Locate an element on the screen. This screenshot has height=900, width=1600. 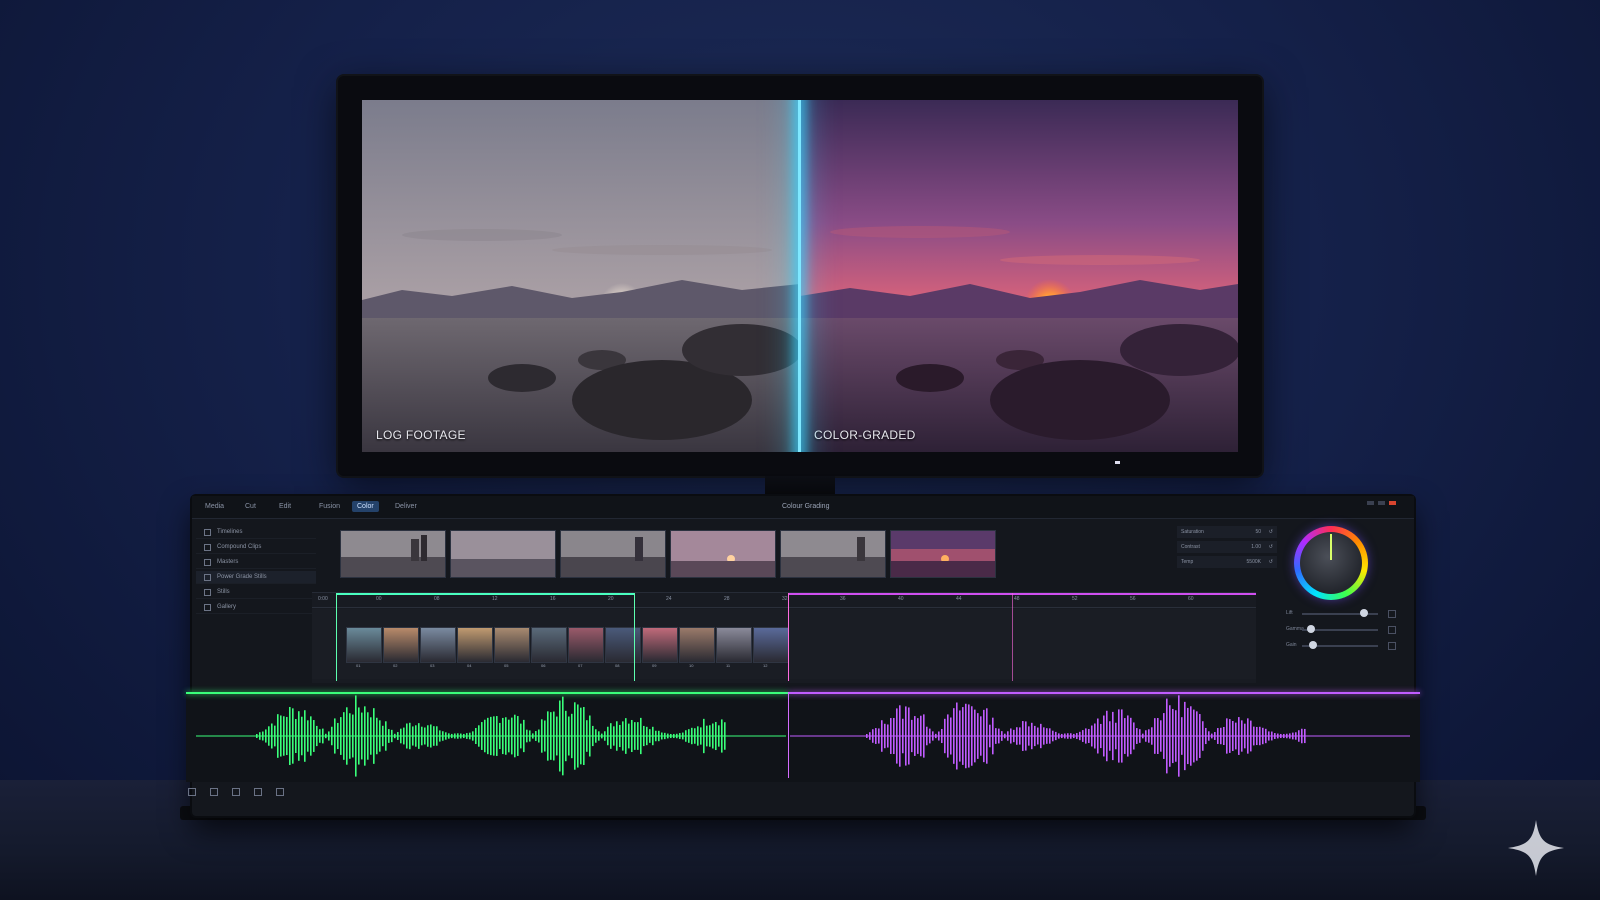
mark-marker is located at coordinates (634, 637).